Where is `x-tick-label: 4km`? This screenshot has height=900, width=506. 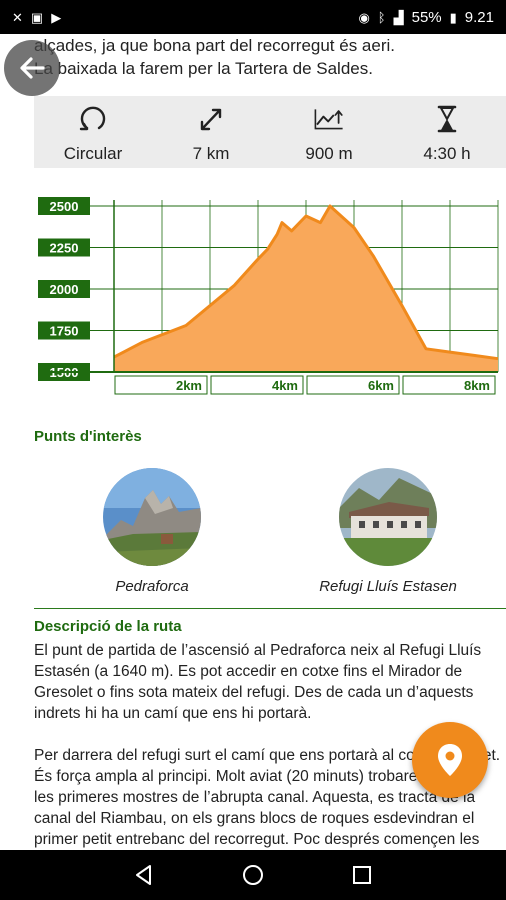
x-tick-label: 4km is located at coordinates (285, 385).